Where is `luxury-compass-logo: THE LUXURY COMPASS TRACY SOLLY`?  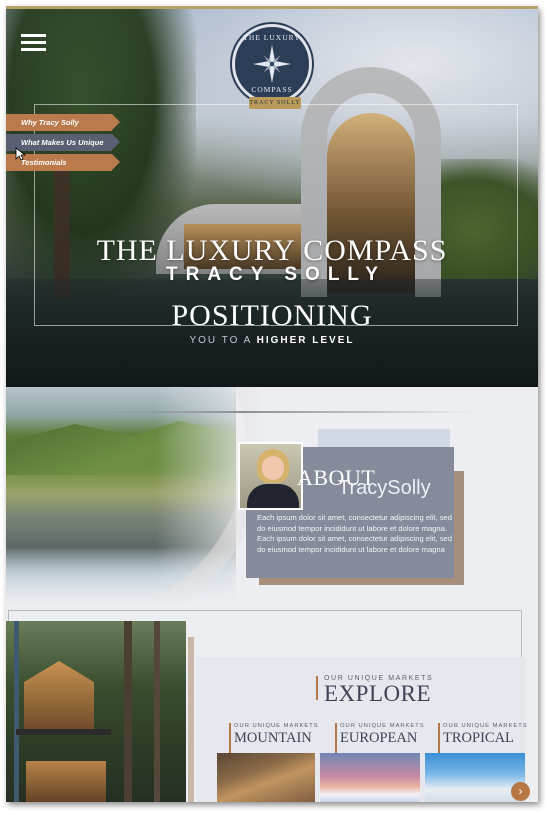
luxury-compass-logo: THE LUXURY COMPASS TRACY SOLLY is located at coordinates (272, 66).